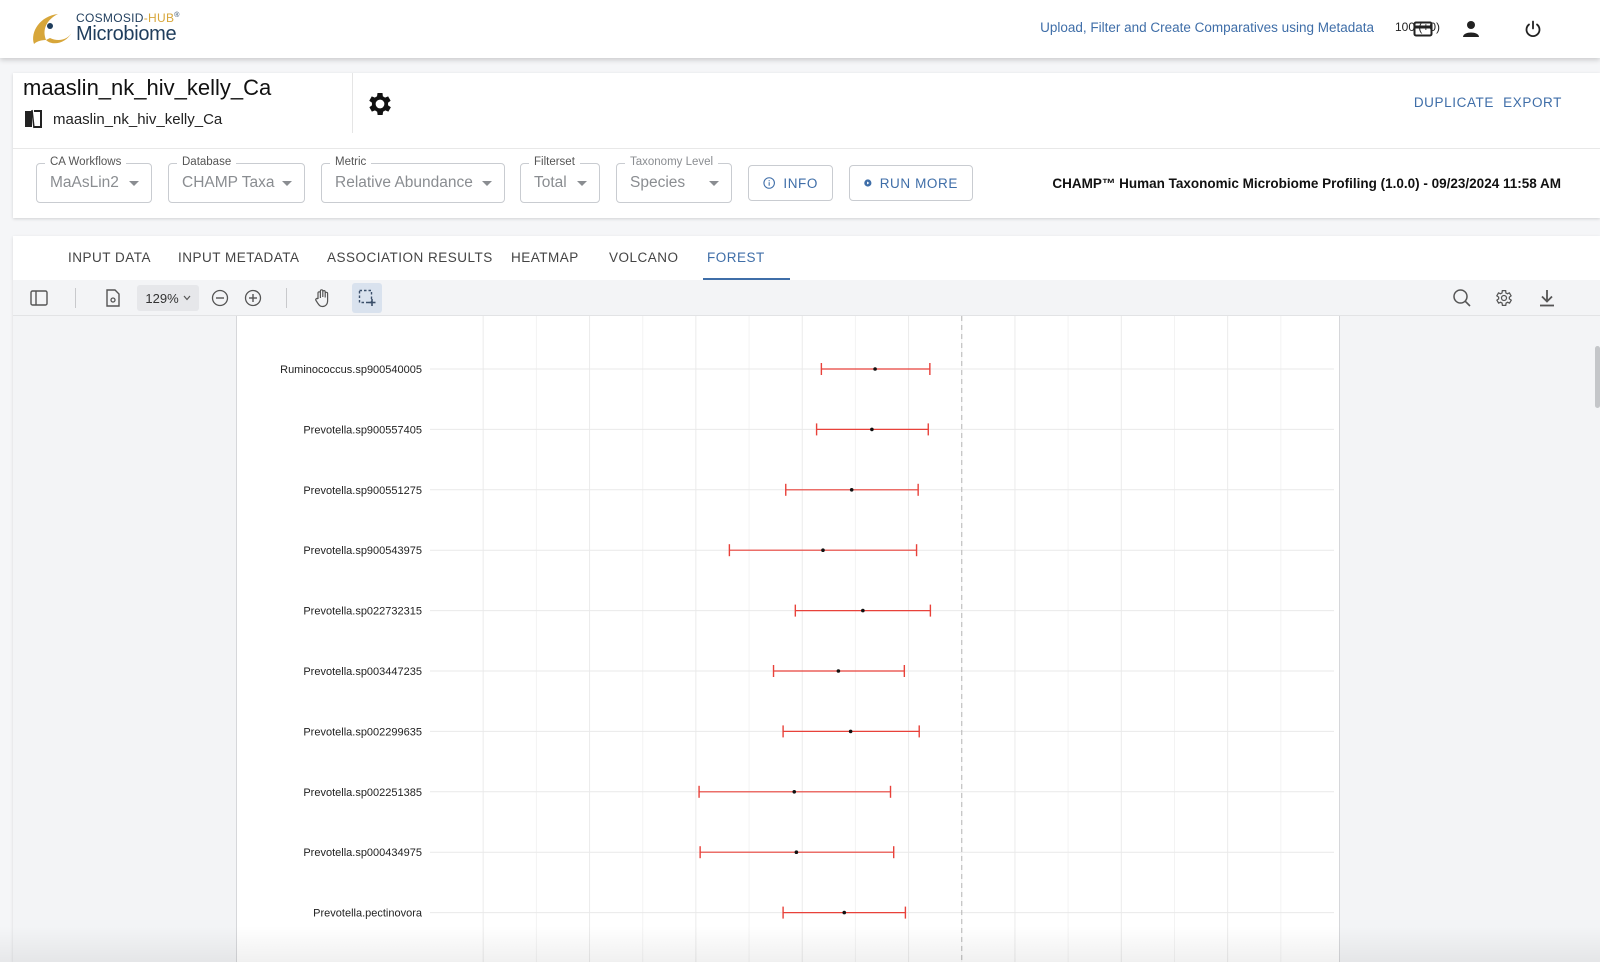 The height and width of the screenshot is (962, 1600). Describe the element at coordinates (560, 179) in the screenshot. I see `filterset-select: Filterset Total` at that location.